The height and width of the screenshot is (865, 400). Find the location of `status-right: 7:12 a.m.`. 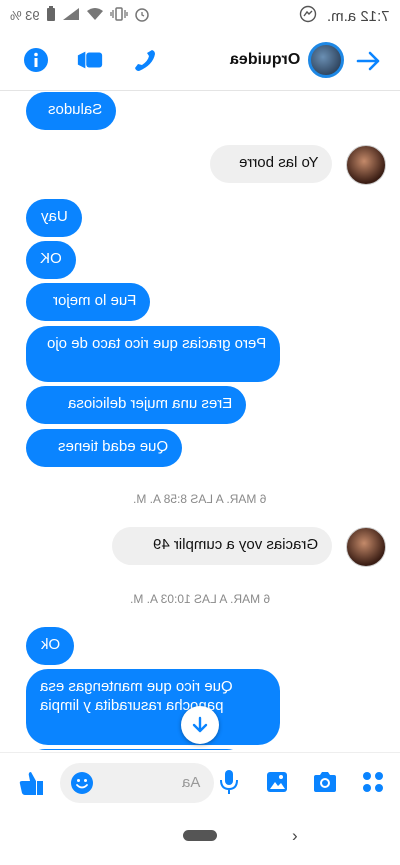

status-right: 7:12 a.m. is located at coordinates (344, 16).